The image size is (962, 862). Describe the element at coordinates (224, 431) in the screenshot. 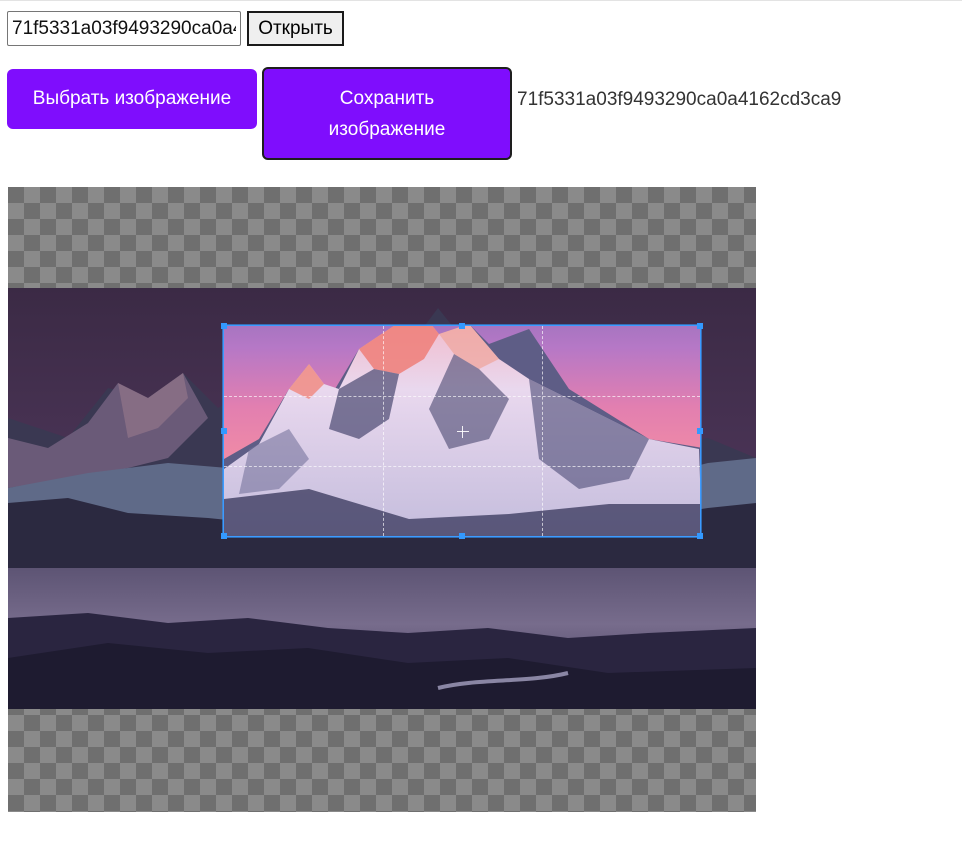

I see `crop-handle-w` at that location.